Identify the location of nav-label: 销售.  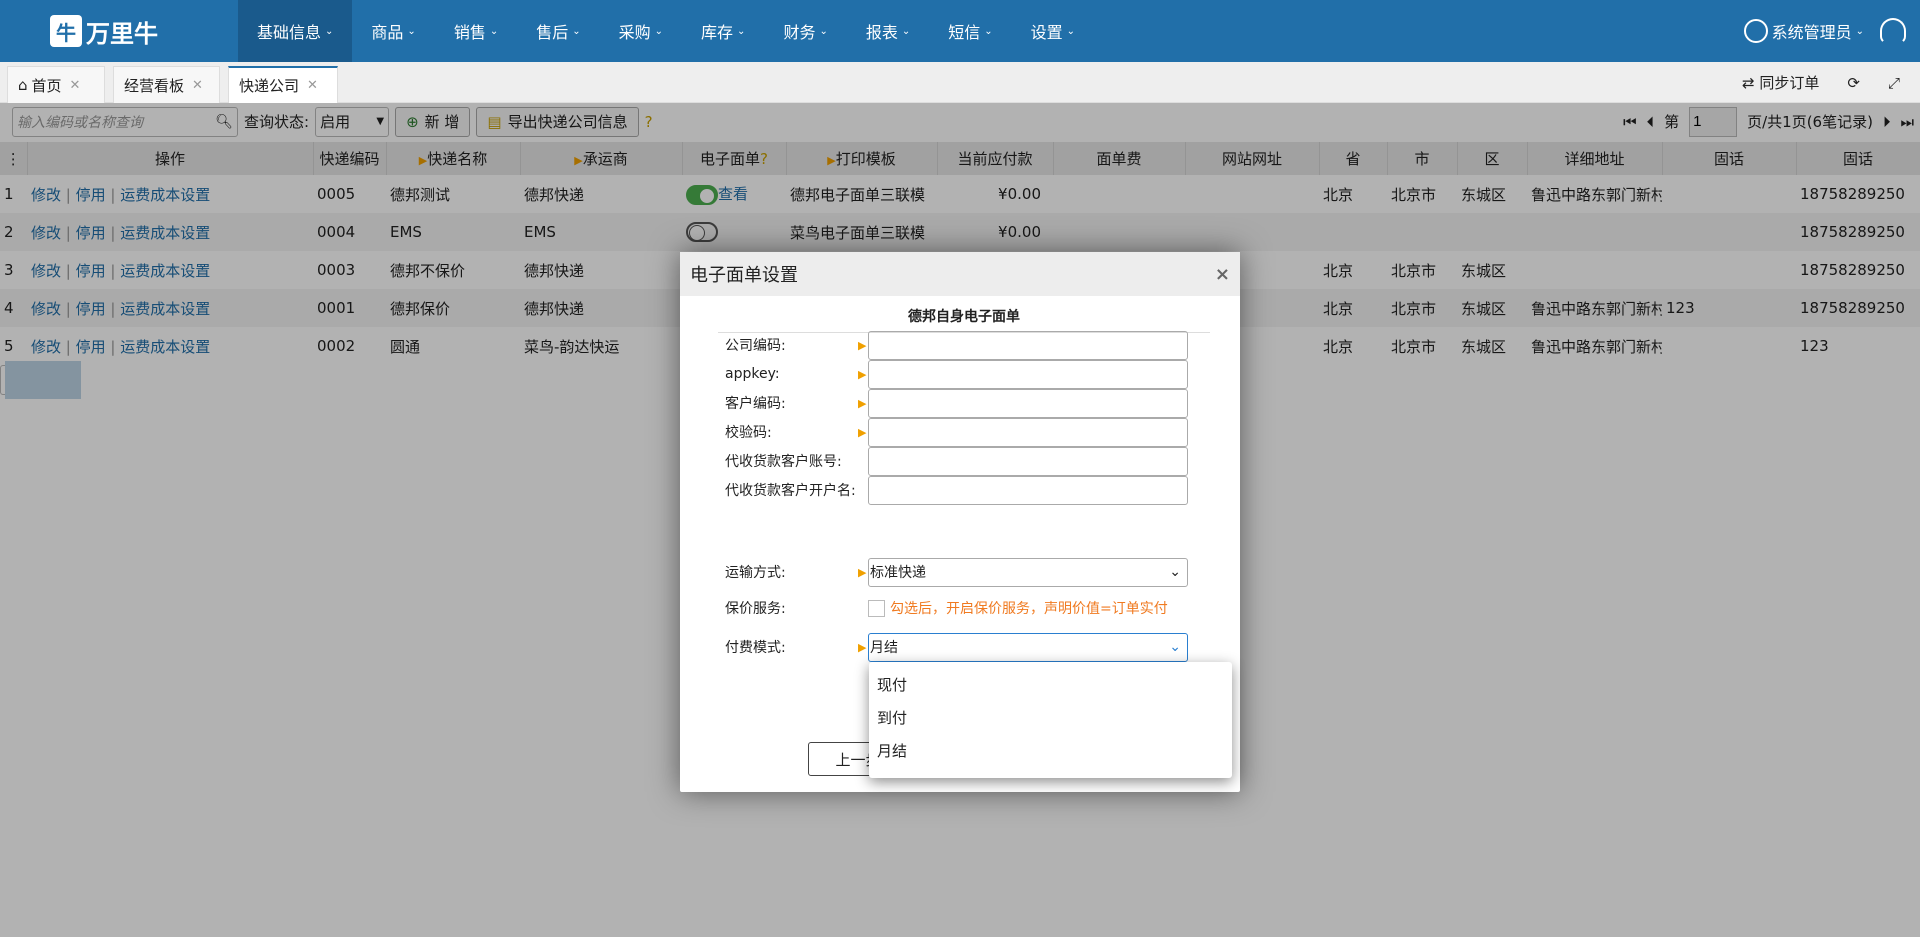
(469, 32).